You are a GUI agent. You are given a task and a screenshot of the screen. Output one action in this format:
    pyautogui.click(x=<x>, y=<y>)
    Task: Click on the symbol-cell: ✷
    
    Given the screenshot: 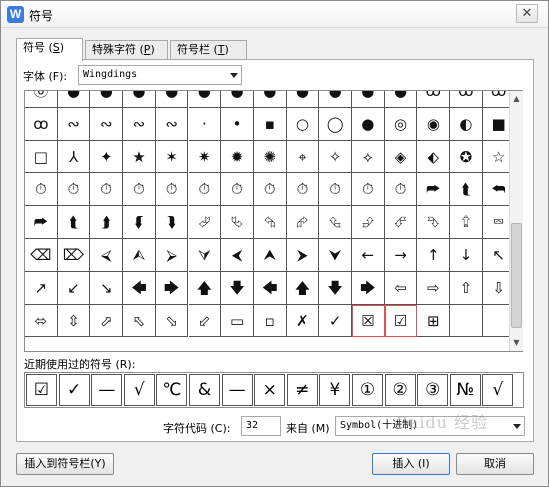 What is the action you would take?
    pyautogui.click(x=205, y=157)
    